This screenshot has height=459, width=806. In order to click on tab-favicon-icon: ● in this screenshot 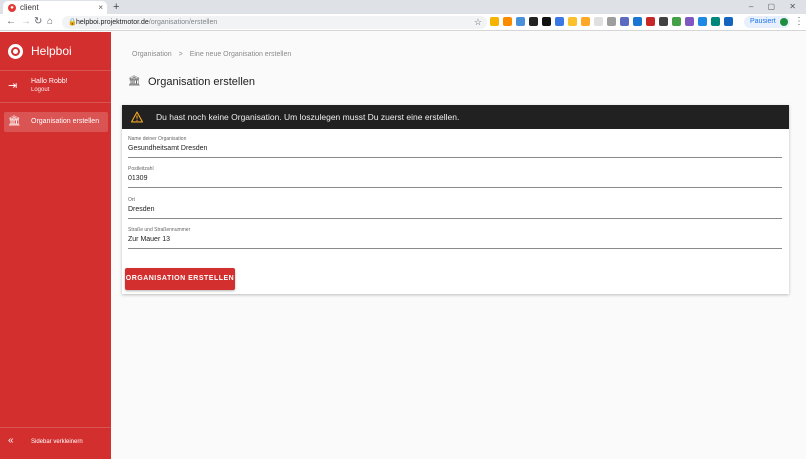, I will do `click(12, 8)`.